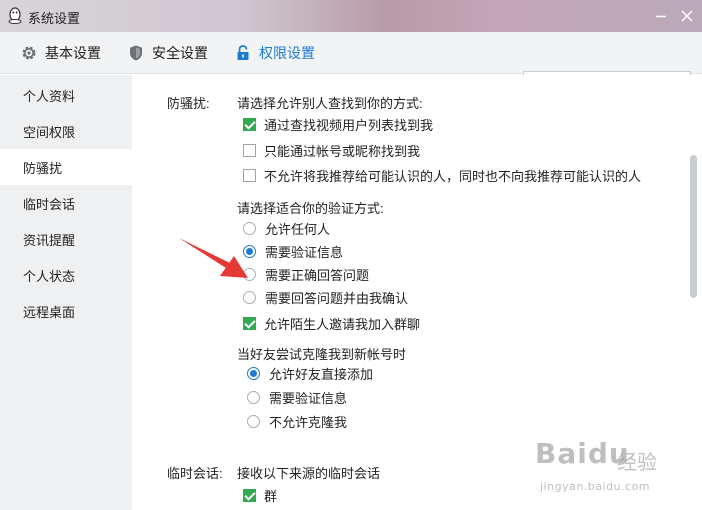 This screenshot has width=702, height=510. I want to click on radio-answer-and-confirm: 需要回答问题并由我确认, so click(325, 297).